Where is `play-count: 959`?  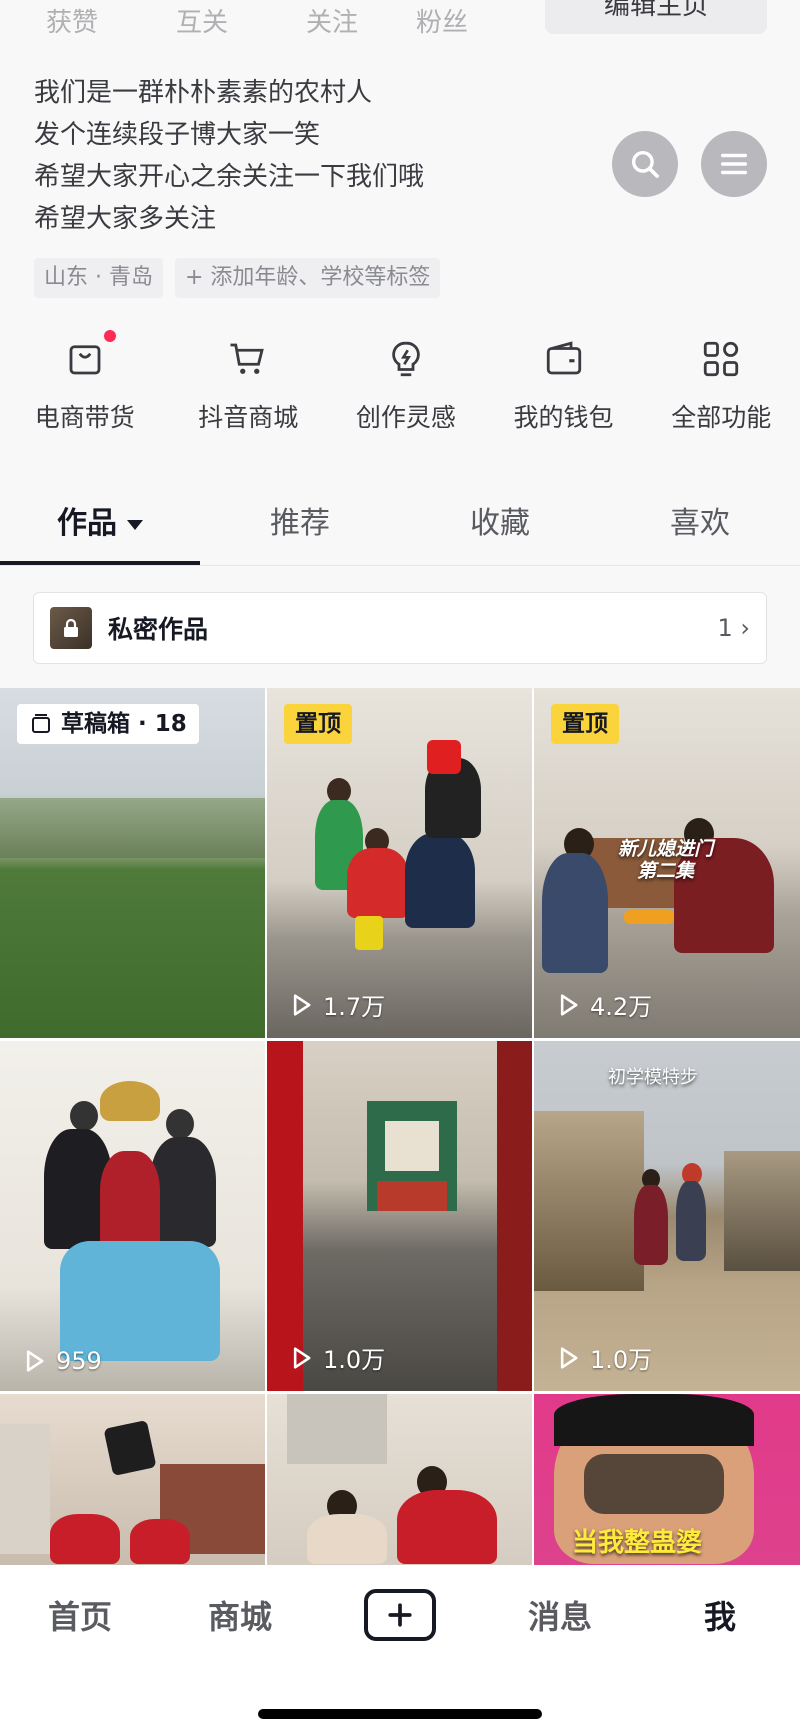
play-count: 959 is located at coordinates (61, 1361).